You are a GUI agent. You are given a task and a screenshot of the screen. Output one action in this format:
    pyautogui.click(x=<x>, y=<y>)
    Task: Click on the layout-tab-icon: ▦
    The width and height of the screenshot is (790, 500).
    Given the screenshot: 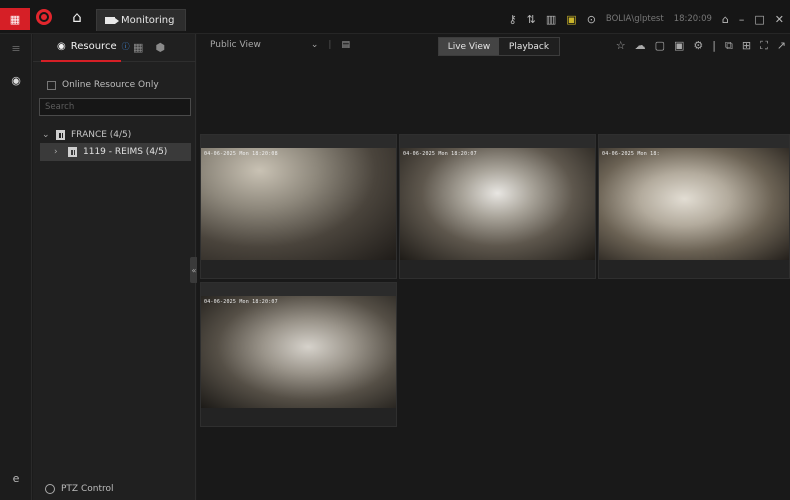 What is the action you would take?
    pyautogui.click(x=138, y=47)
    